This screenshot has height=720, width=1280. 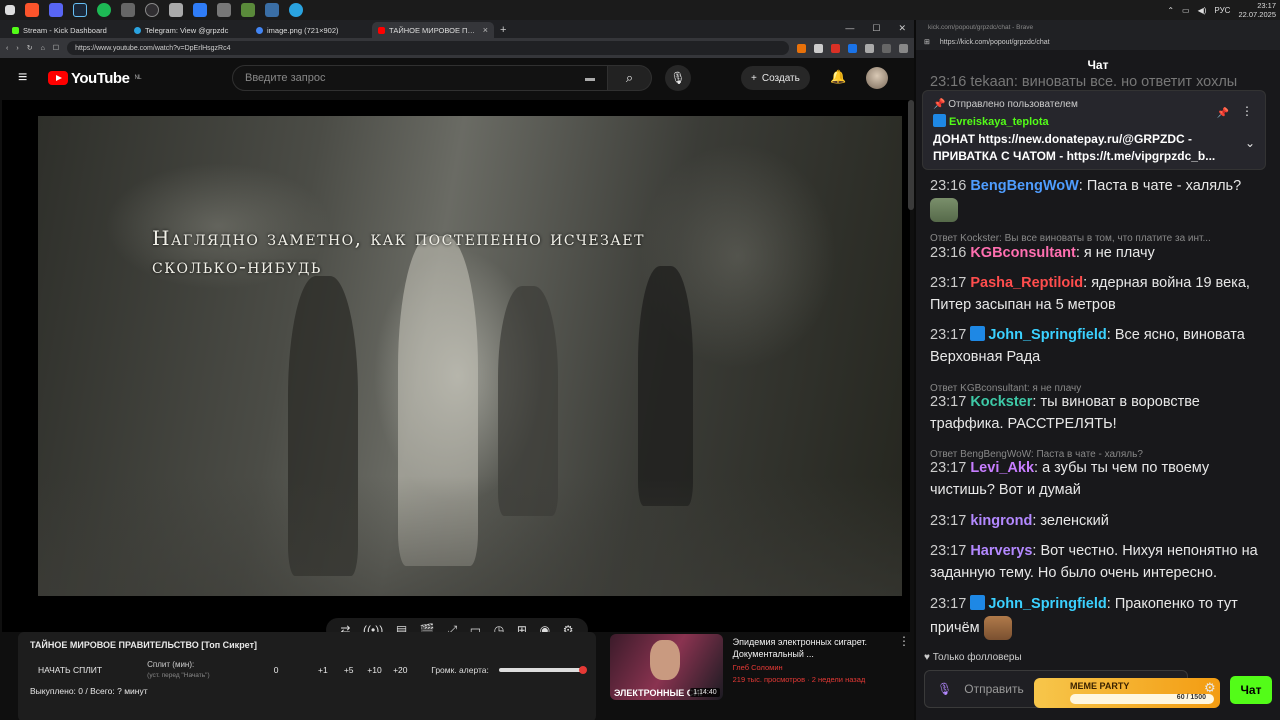 What do you see at coordinates (349, 670) in the screenshot?
I see `increment-button: +5` at bounding box center [349, 670].